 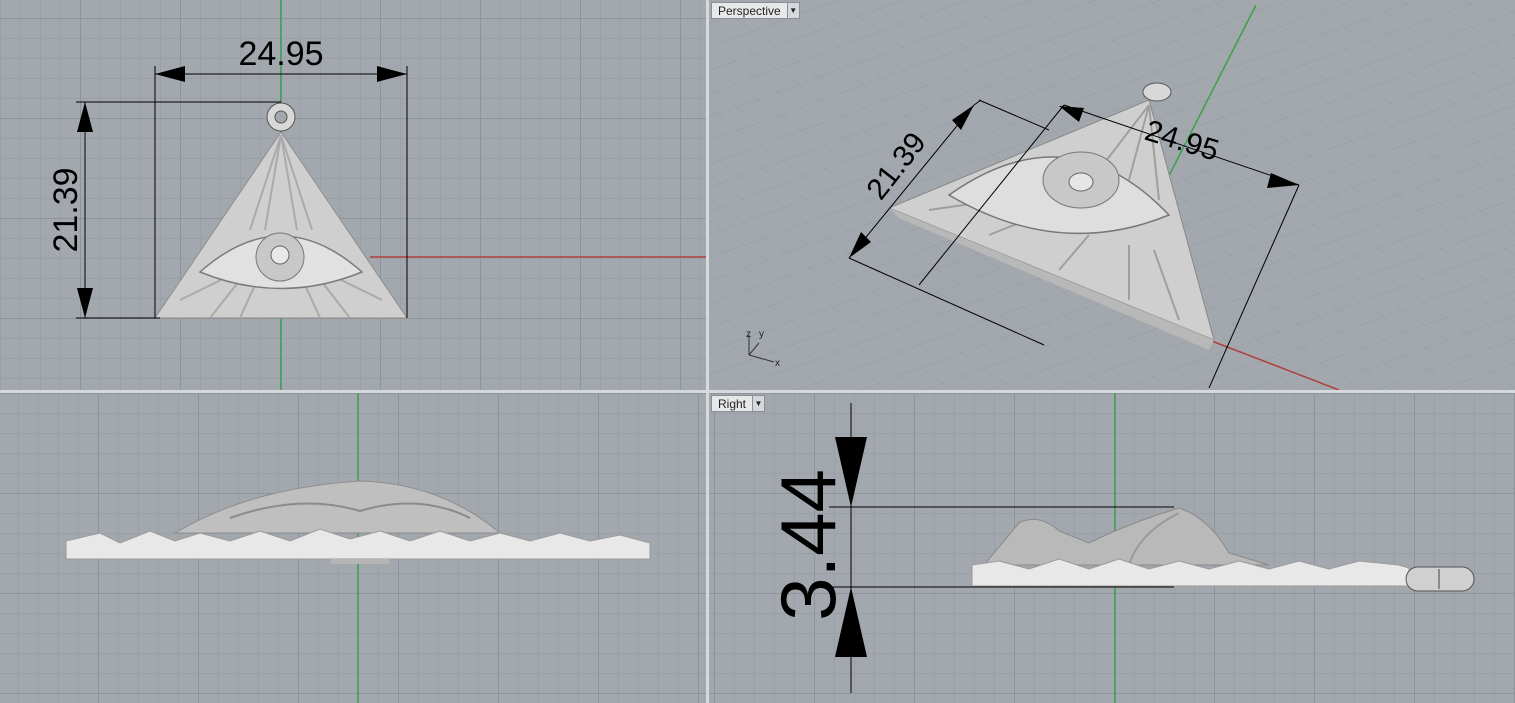 I want to click on dimension-height-text: 21.39, so click(x=66, y=209).